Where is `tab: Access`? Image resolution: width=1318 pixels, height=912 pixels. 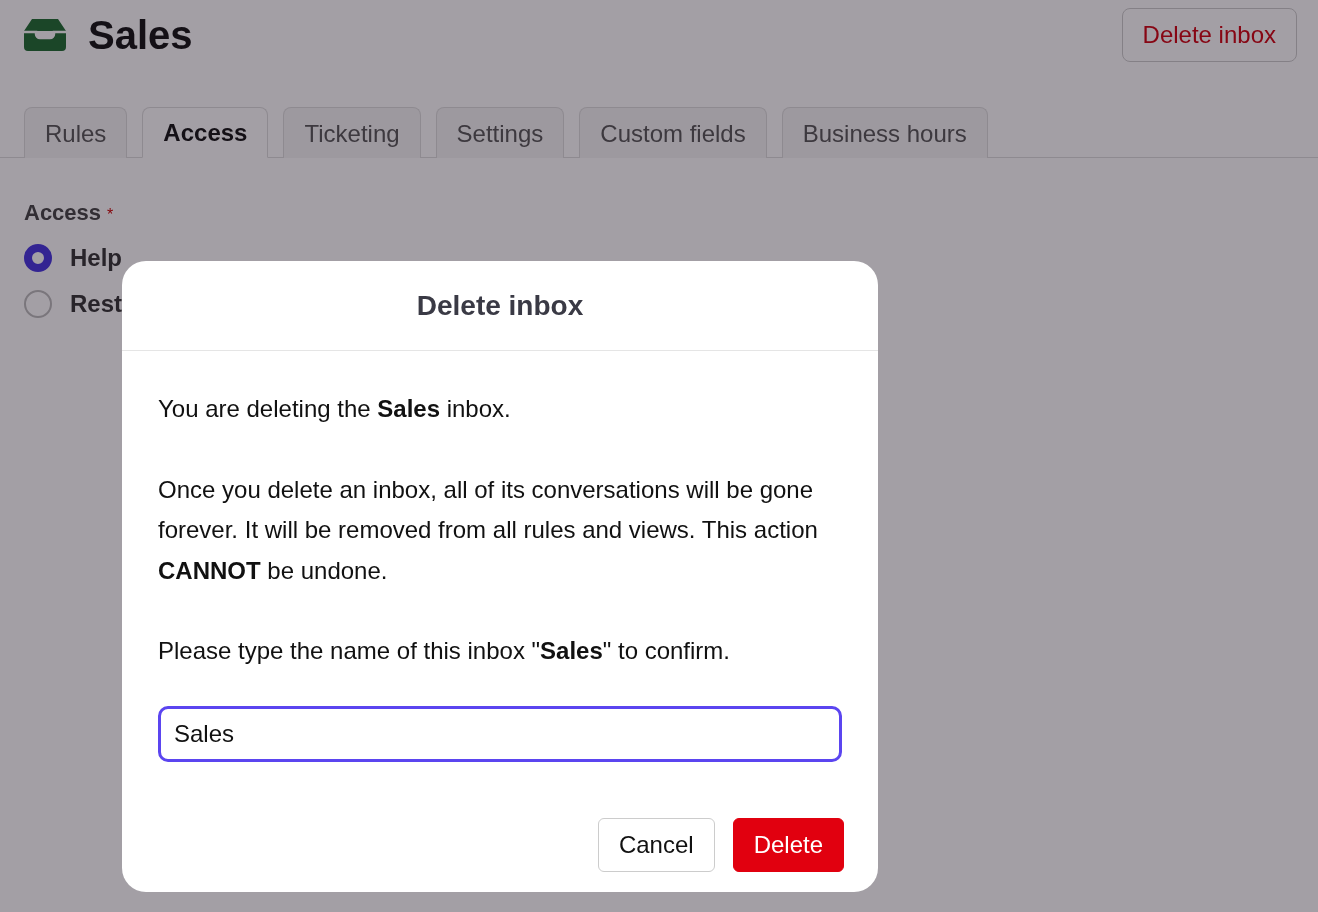 tab: Access is located at coordinates (205, 132).